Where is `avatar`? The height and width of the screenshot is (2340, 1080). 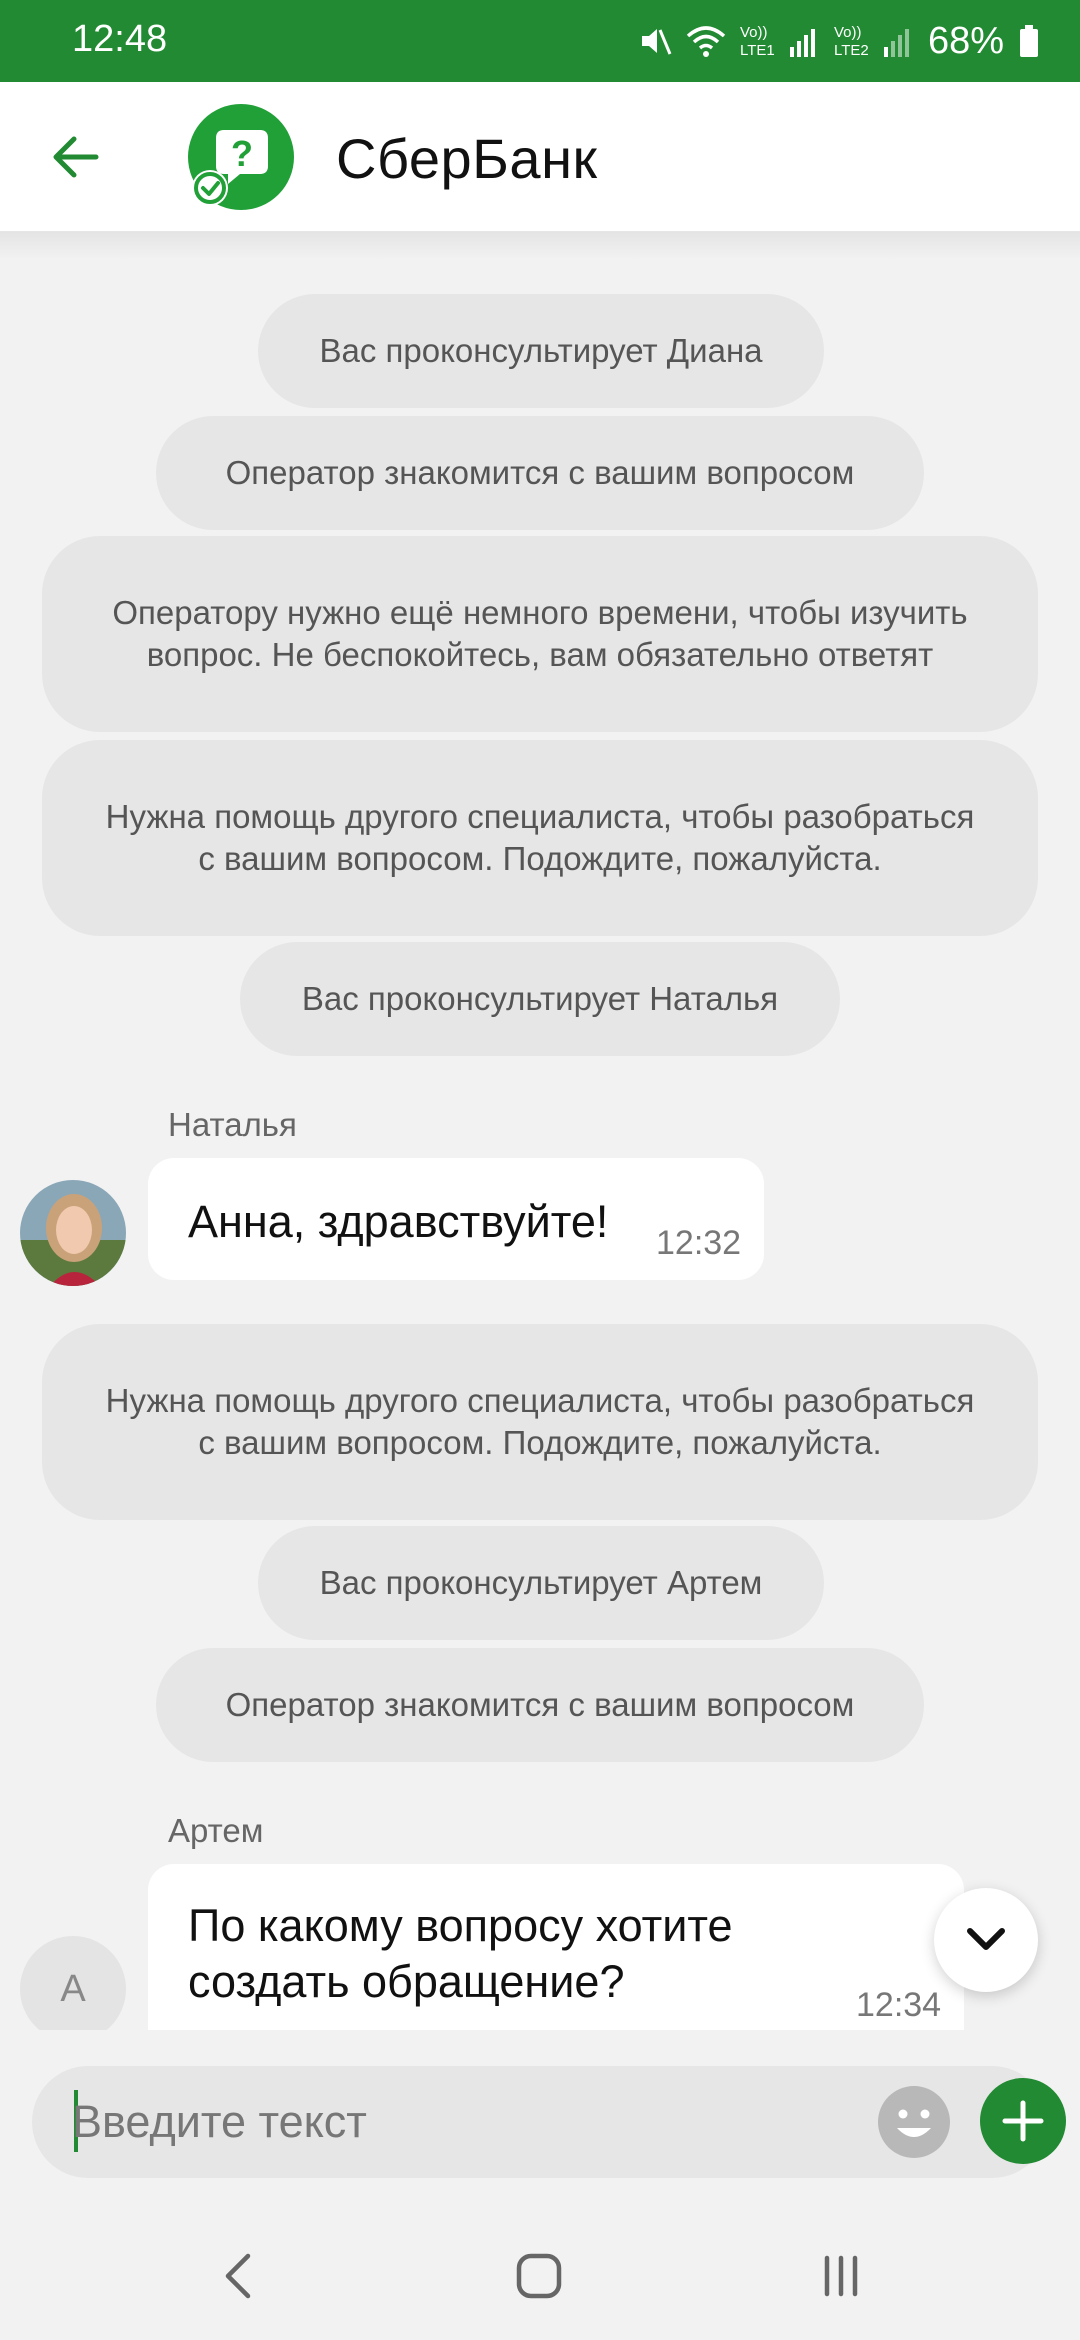 avatar is located at coordinates (73, 1233).